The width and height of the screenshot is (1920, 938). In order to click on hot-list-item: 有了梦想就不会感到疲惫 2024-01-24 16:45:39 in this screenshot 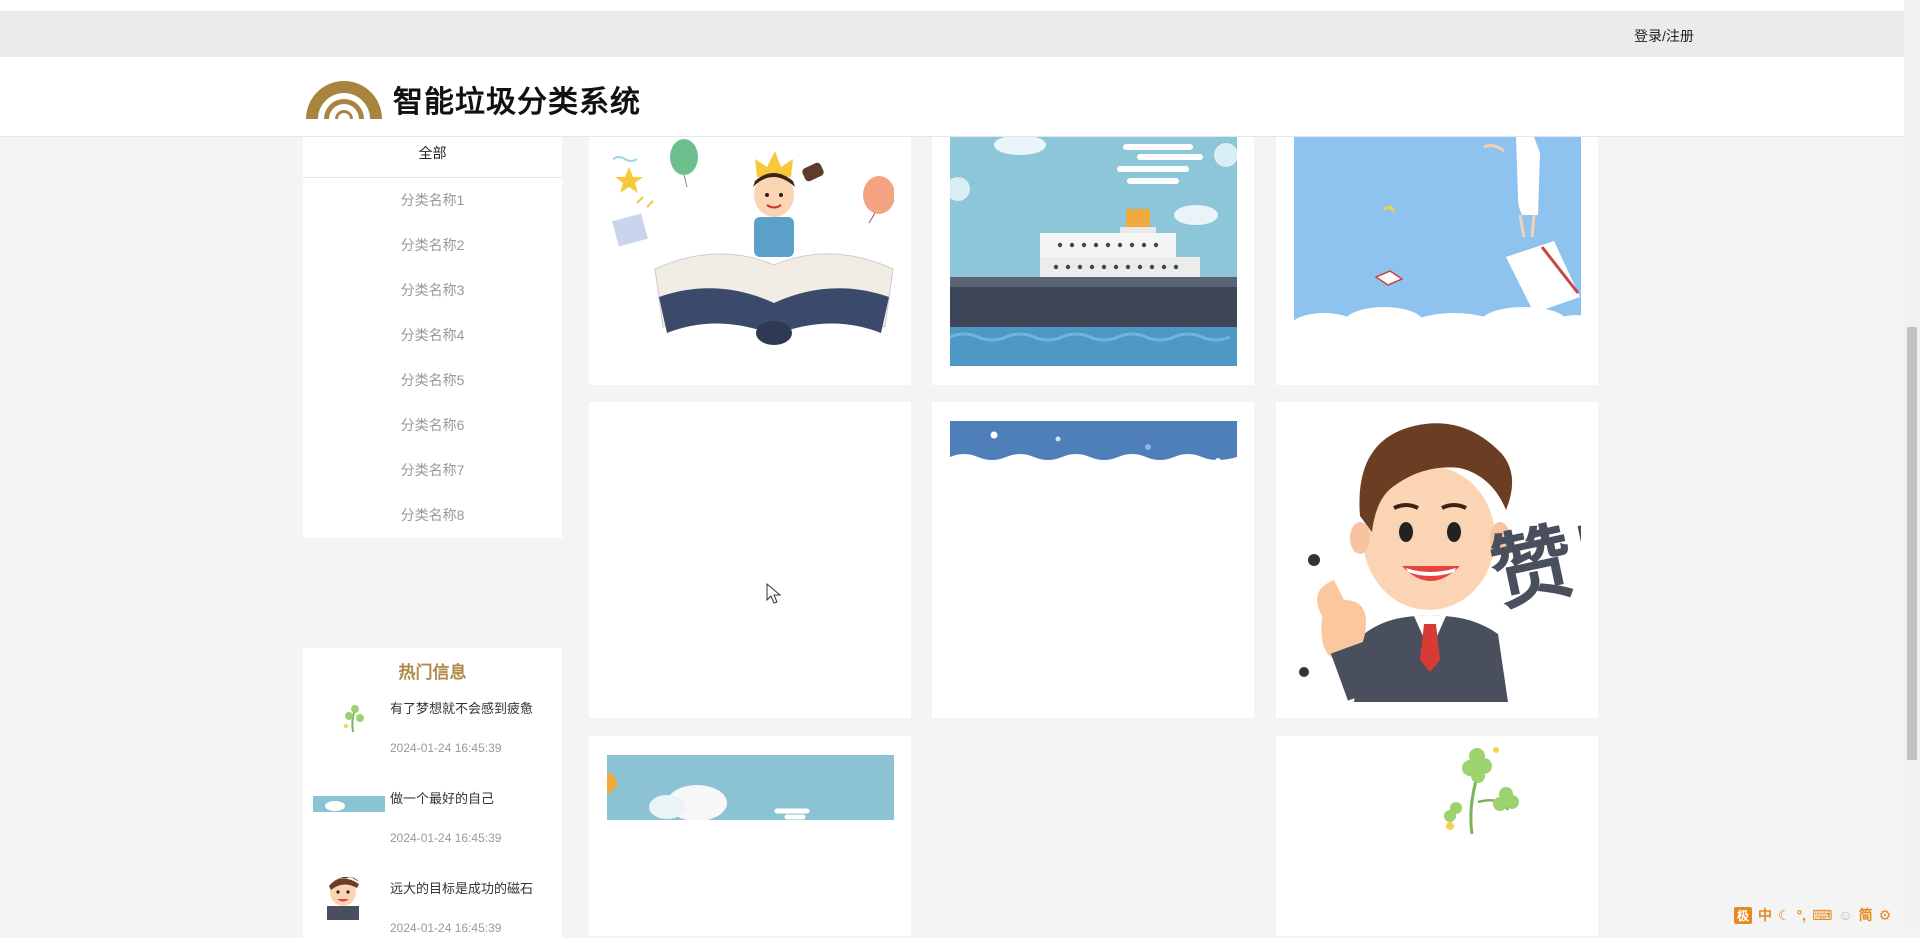, I will do `click(432, 733)`.